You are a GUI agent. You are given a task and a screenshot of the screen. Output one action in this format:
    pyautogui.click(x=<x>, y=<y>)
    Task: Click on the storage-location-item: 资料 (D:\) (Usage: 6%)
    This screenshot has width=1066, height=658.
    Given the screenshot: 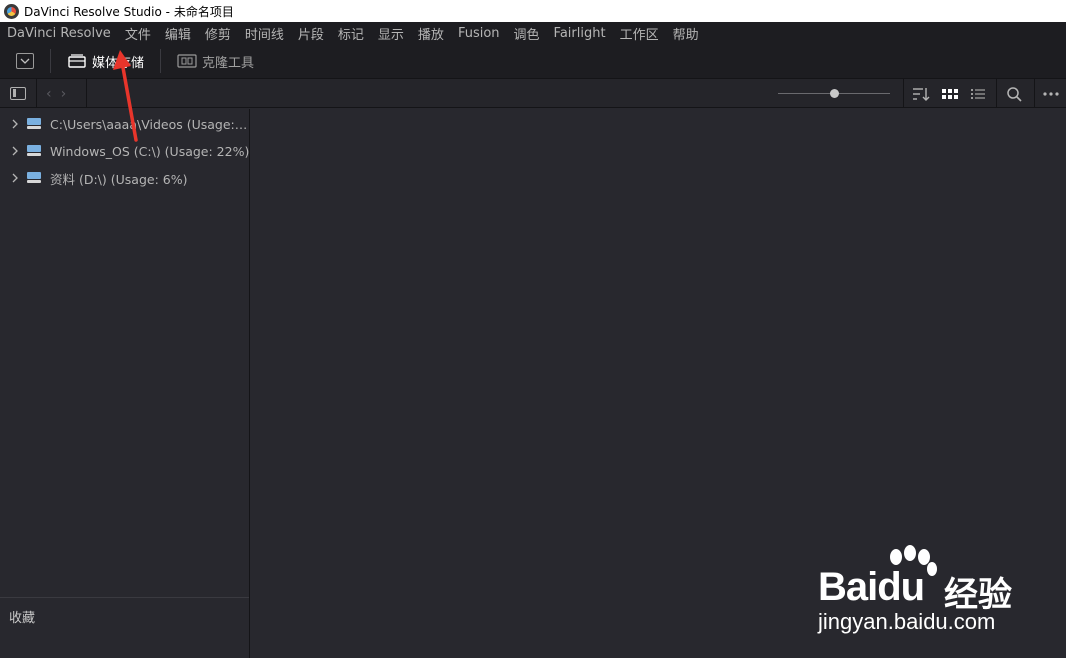 What is the action you would take?
    pyautogui.click(x=125, y=178)
    